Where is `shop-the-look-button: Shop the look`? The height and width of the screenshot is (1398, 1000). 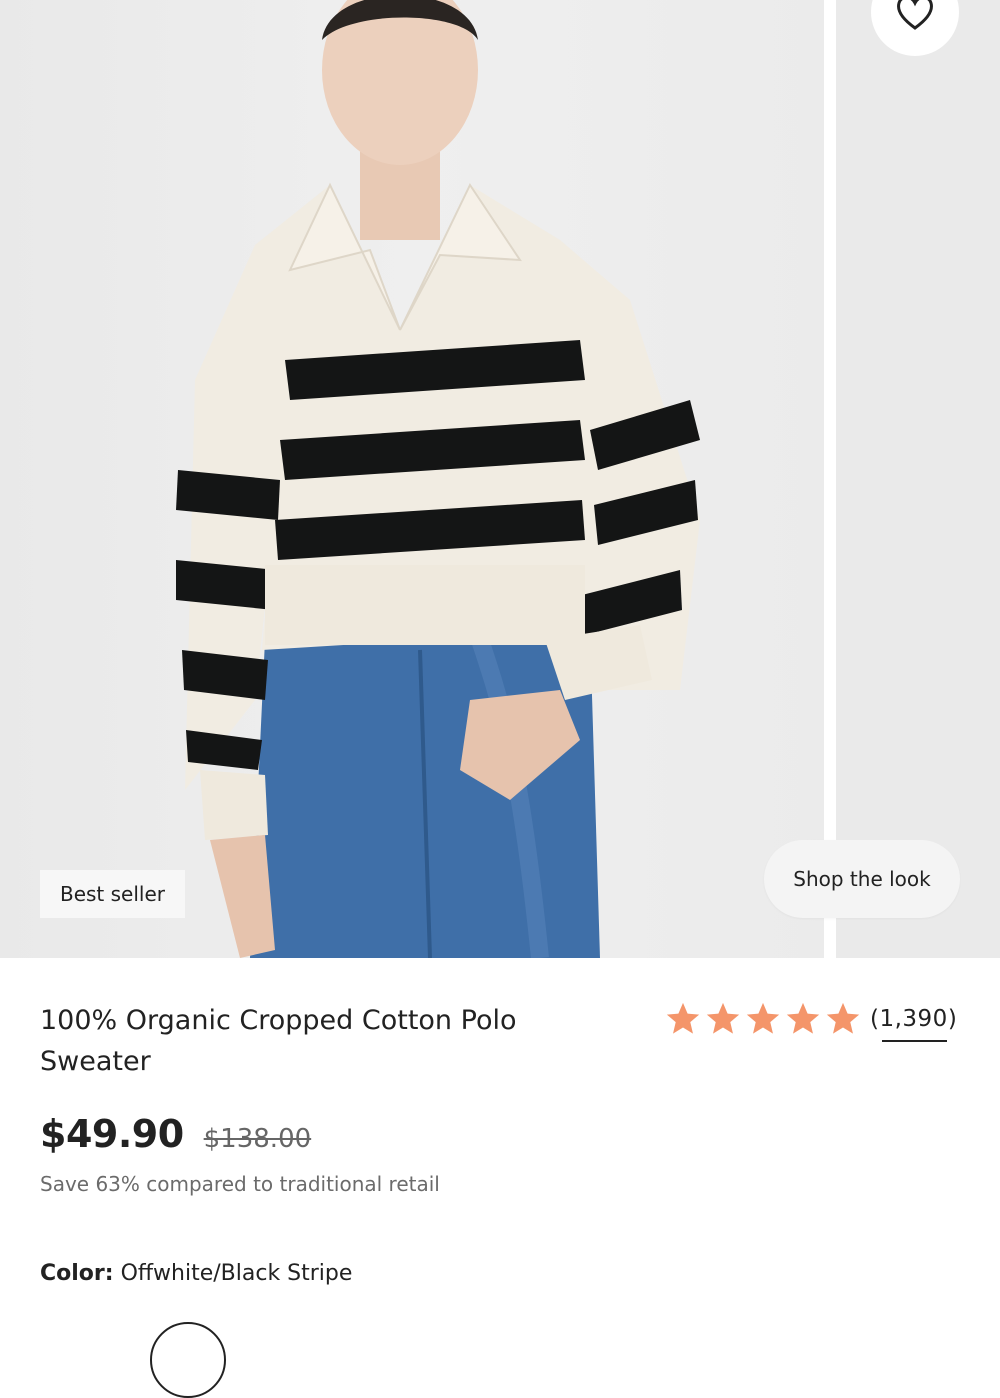
shop-the-look-button: Shop the look is located at coordinates (862, 879).